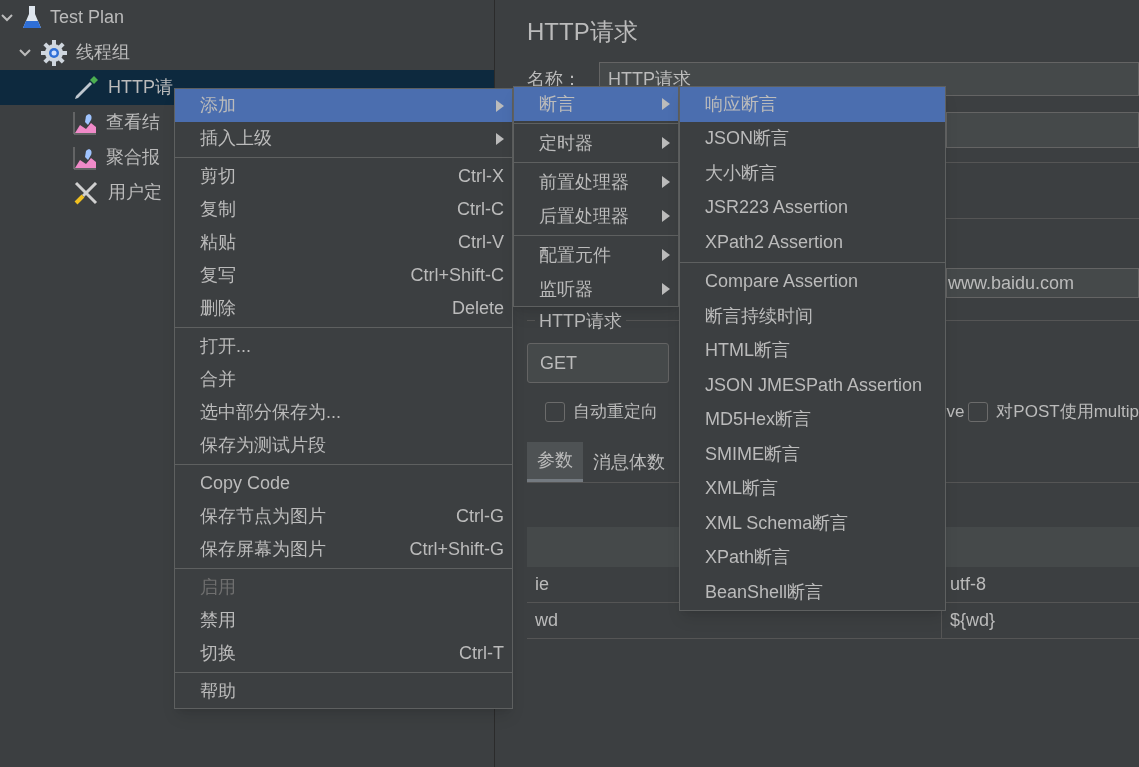 The height and width of the screenshot is (767, 1139). Describe the element at coordinates (582, 32) in the screenshot. I see `panel-title: HTTP请求` at that location.